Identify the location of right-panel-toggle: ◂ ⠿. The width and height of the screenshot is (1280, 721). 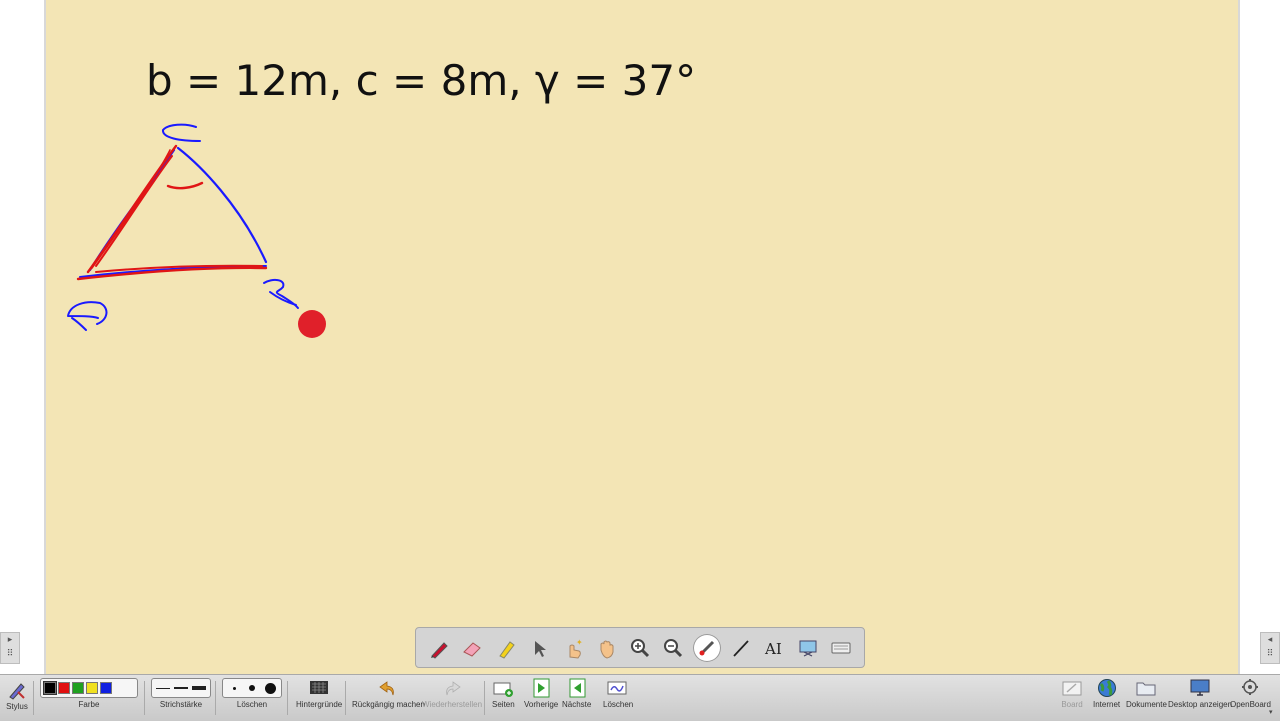
(1270, 648).